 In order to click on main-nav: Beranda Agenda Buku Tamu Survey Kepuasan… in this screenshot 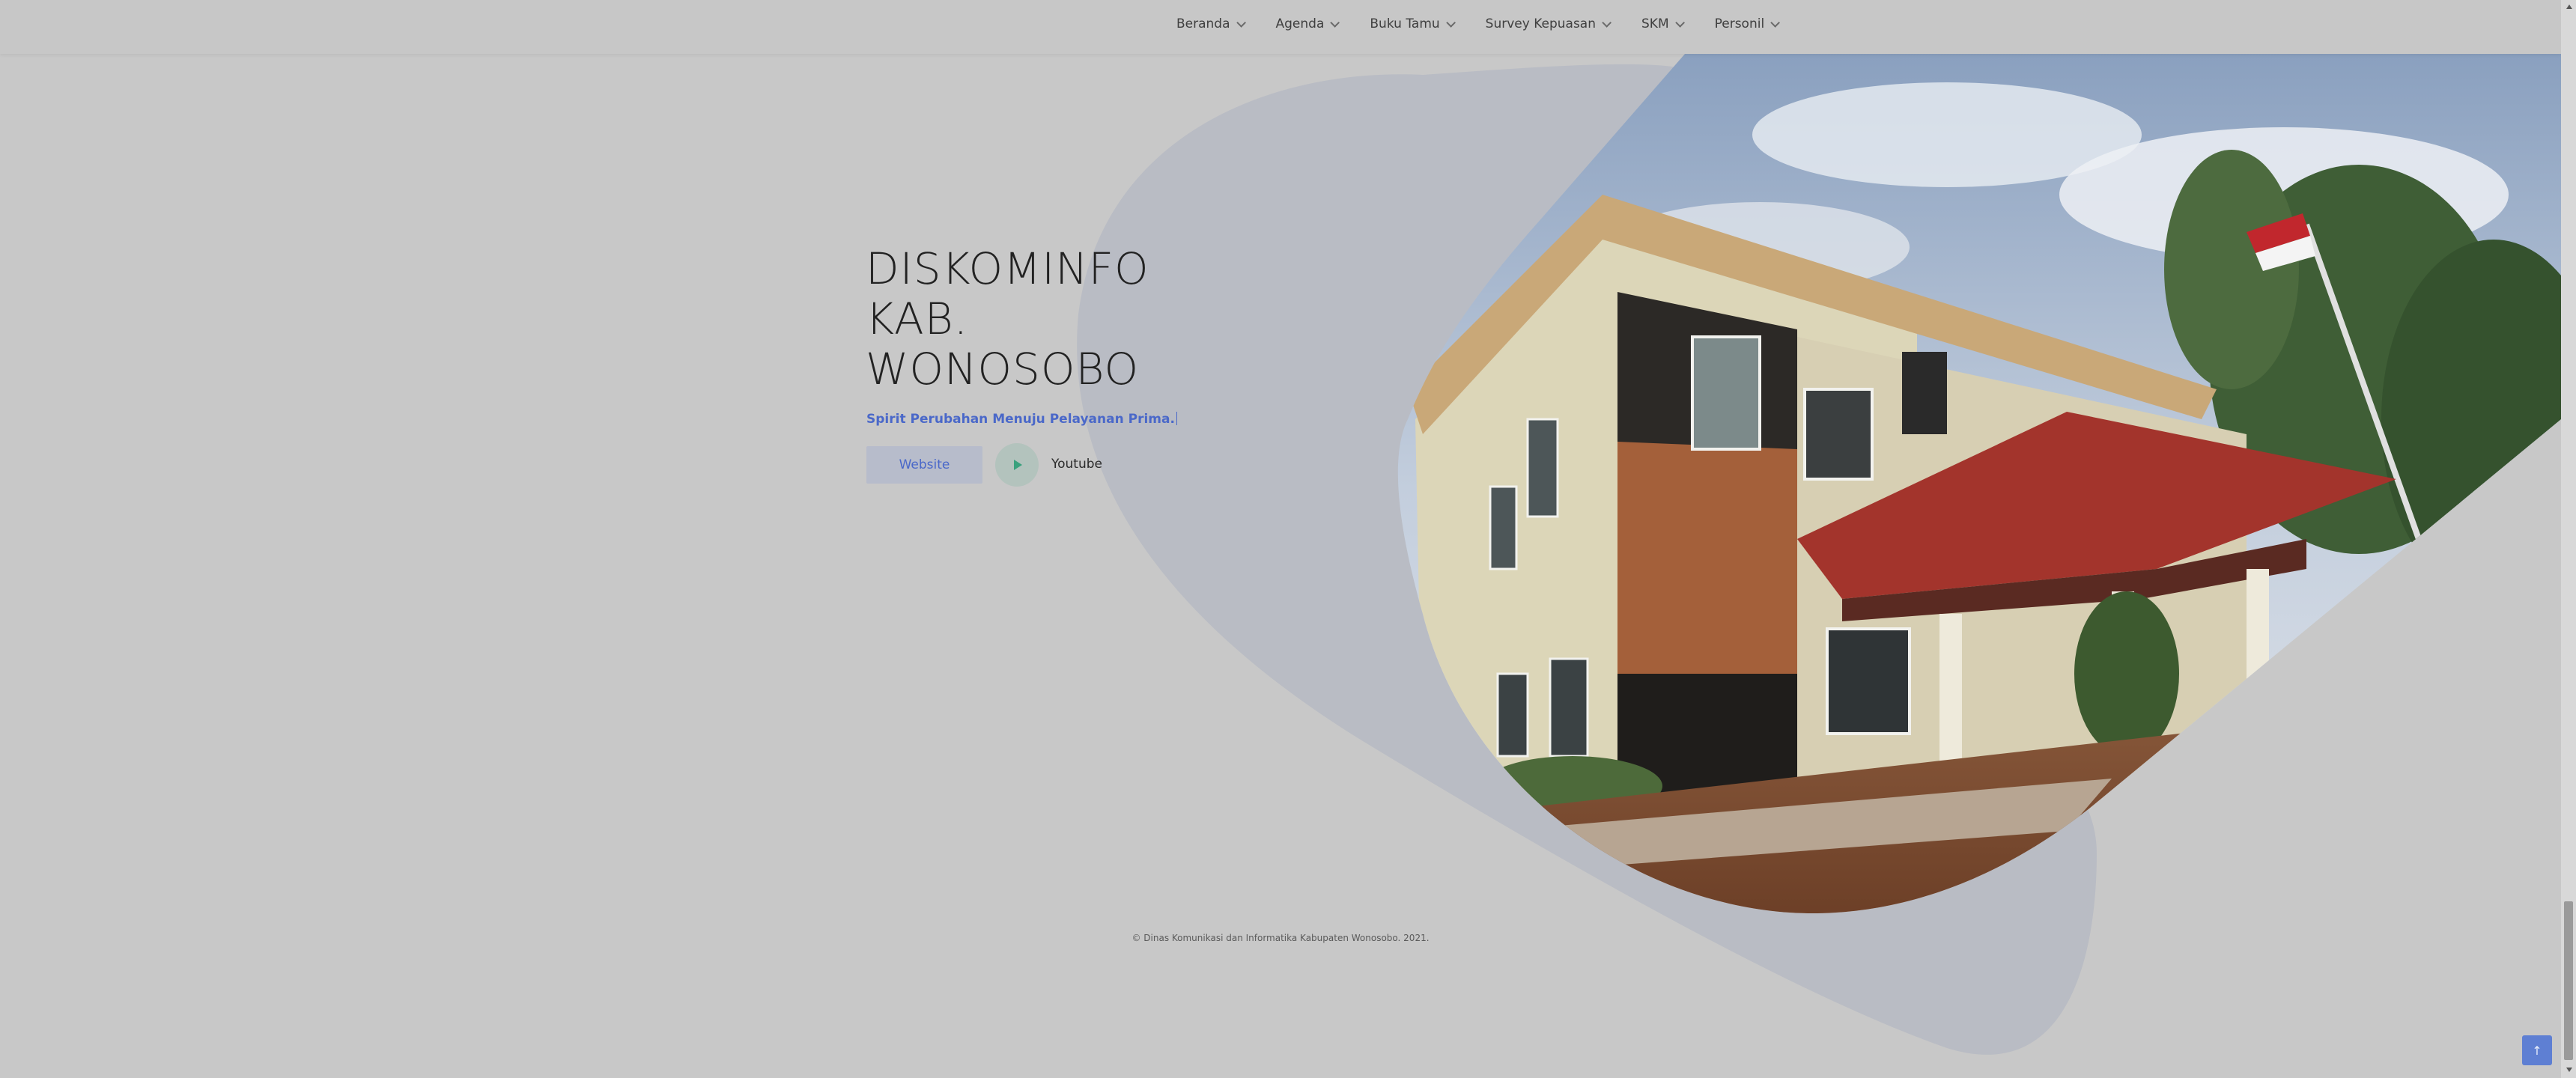, I will do `click(1493, 23)`.